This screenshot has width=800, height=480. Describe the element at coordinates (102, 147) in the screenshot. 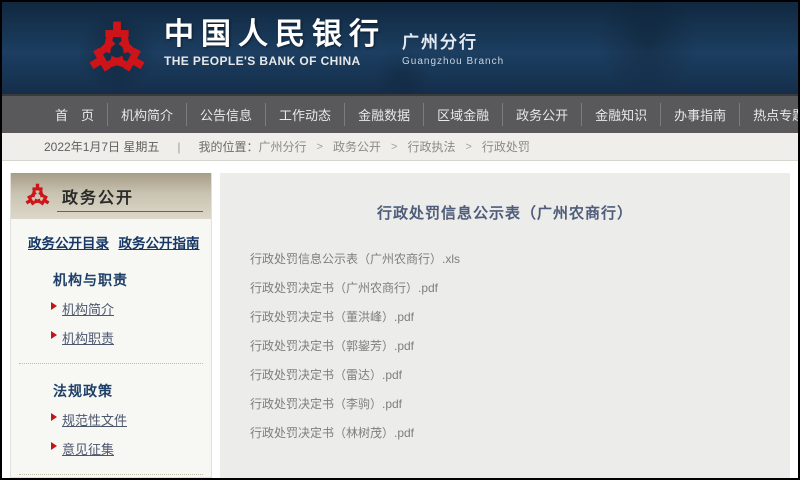

I see `date-text: 2022年1月7日 星期五` at that location.